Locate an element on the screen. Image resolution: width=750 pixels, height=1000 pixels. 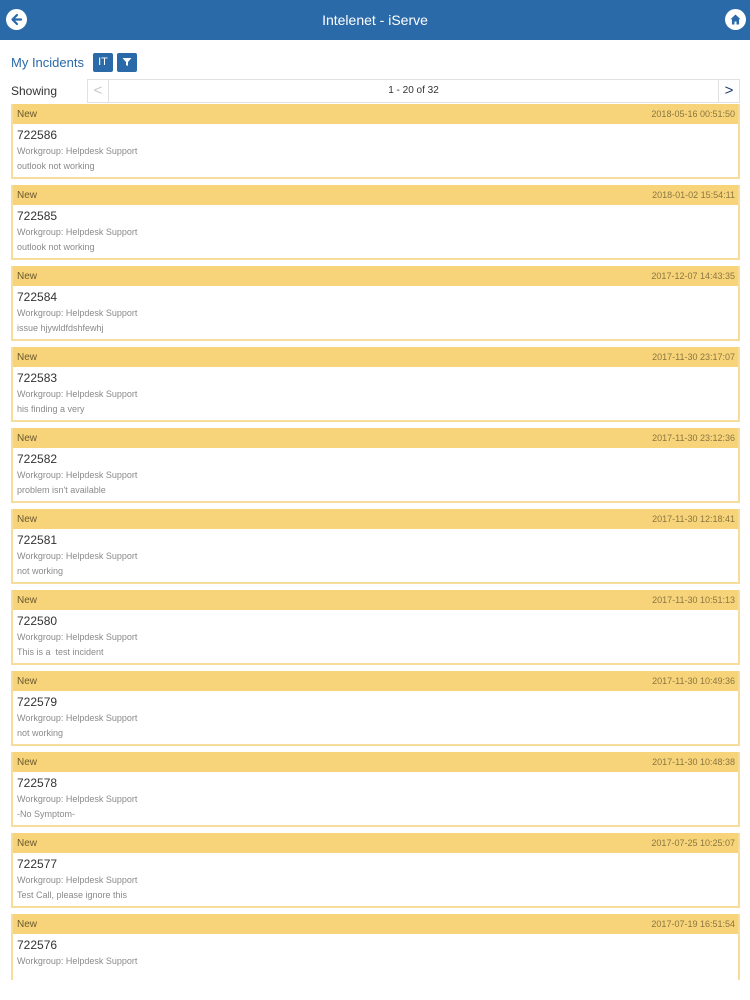
incident-timestamp: 2018-01-02 15:54:11 is located at coordinates (693, 195).